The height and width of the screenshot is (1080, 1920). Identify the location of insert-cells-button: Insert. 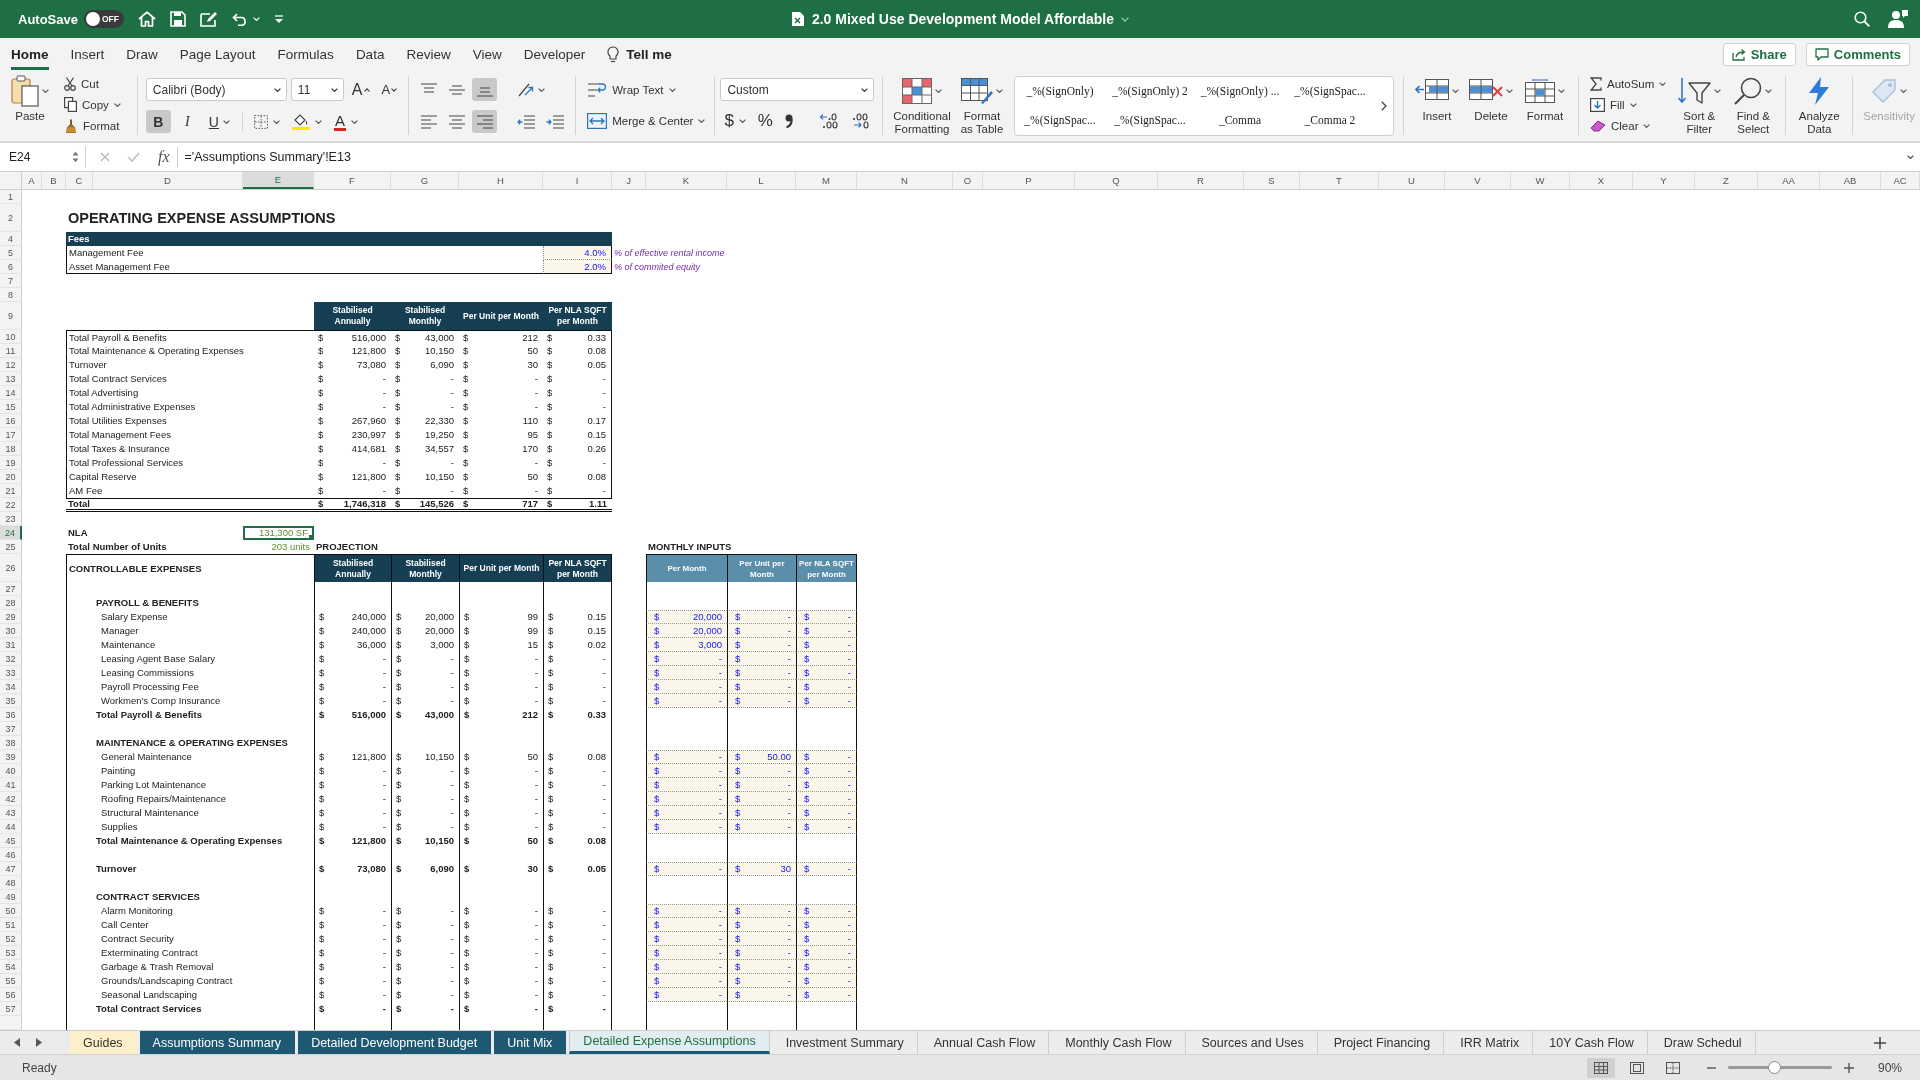
(1437, 105).